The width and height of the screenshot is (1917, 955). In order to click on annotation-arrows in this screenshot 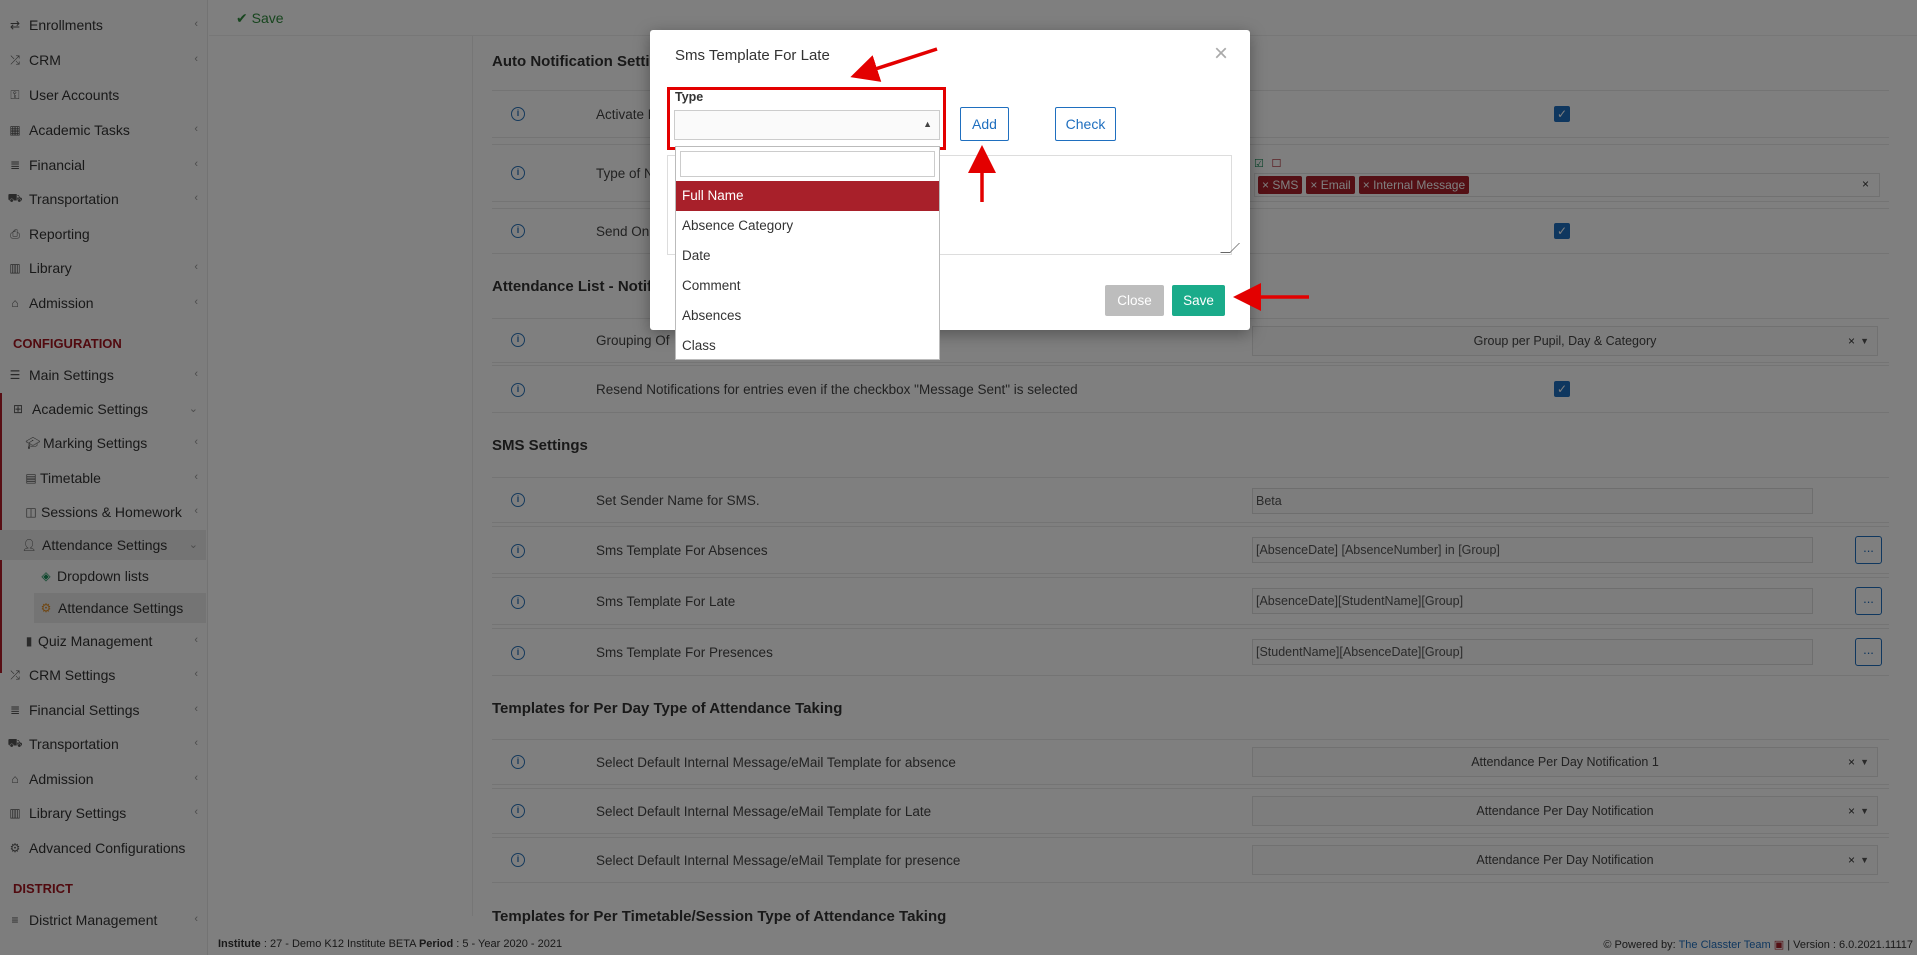, I will do `click(1079, 179)`.